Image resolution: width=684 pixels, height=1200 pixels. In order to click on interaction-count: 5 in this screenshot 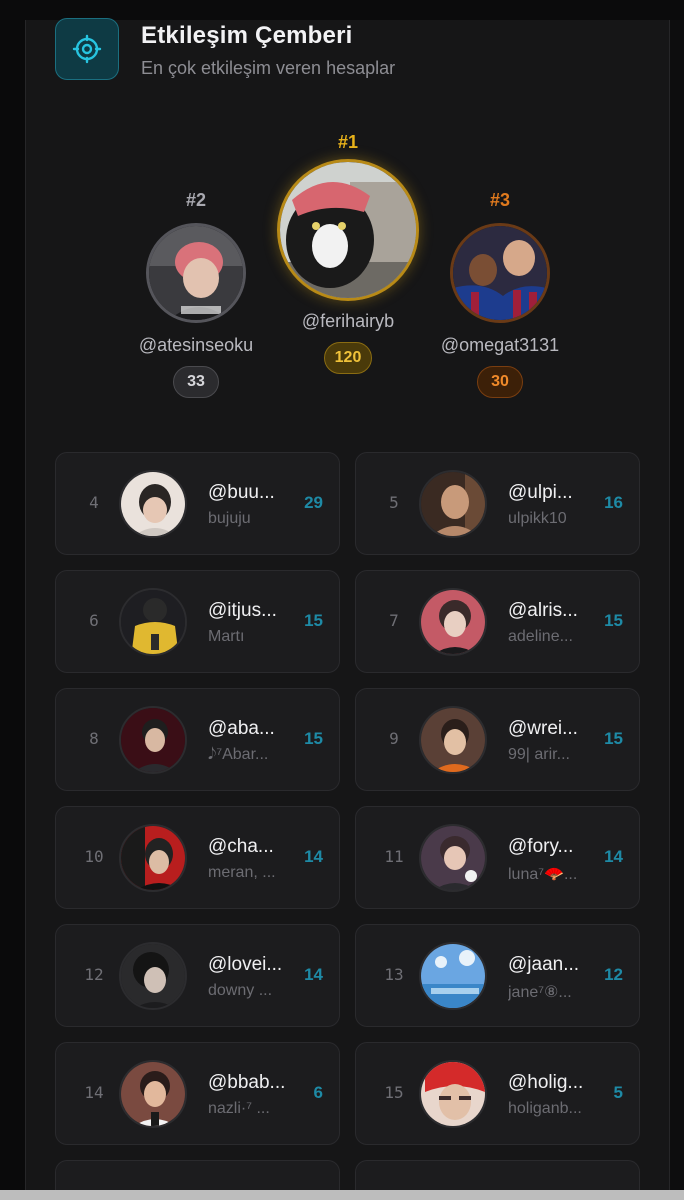, I will do `click(618, 1092)`.